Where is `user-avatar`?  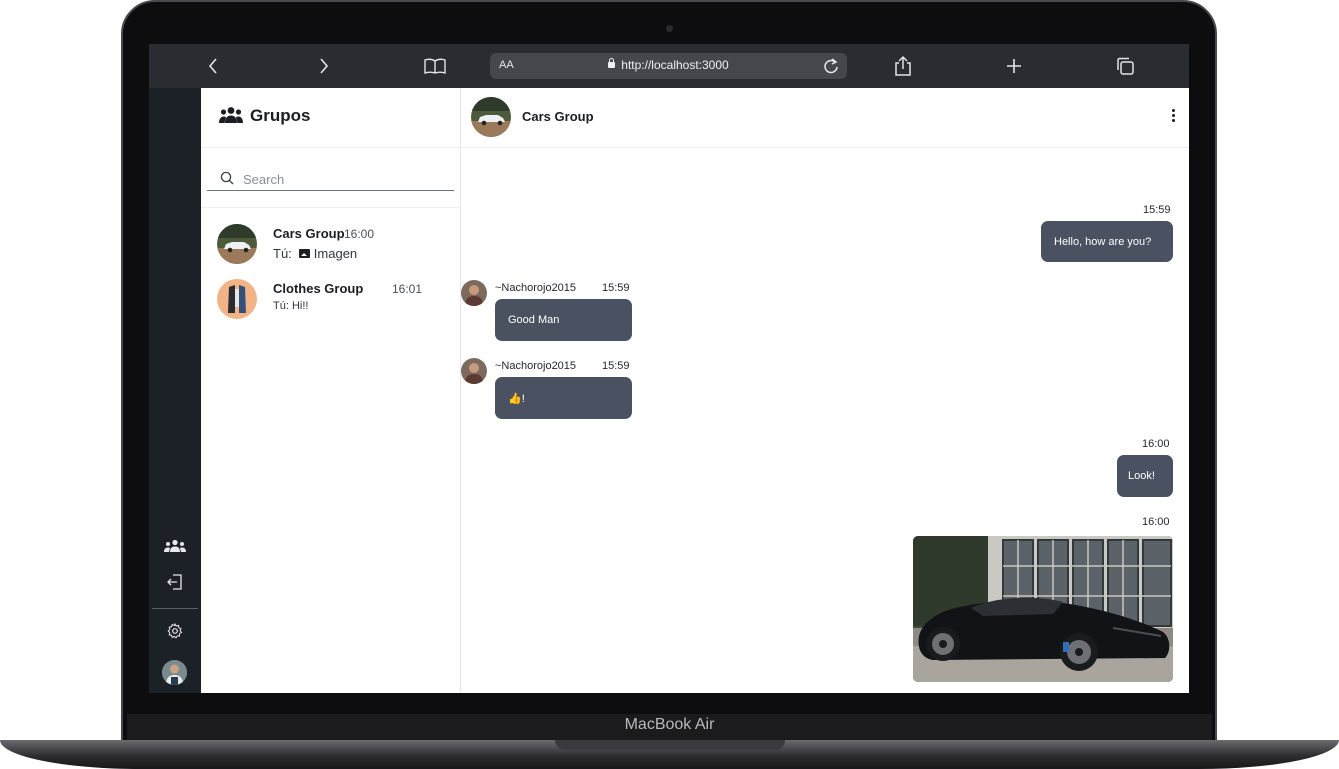
user-avatar is located at coordinates (174, 672).